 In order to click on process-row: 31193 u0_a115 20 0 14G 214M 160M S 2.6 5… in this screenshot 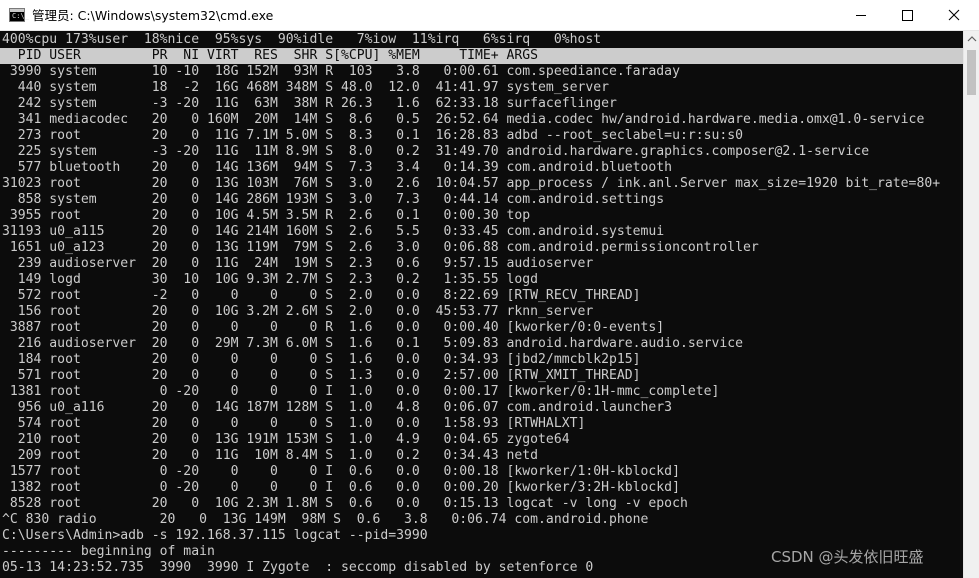, I will do `click(333, 231)`.